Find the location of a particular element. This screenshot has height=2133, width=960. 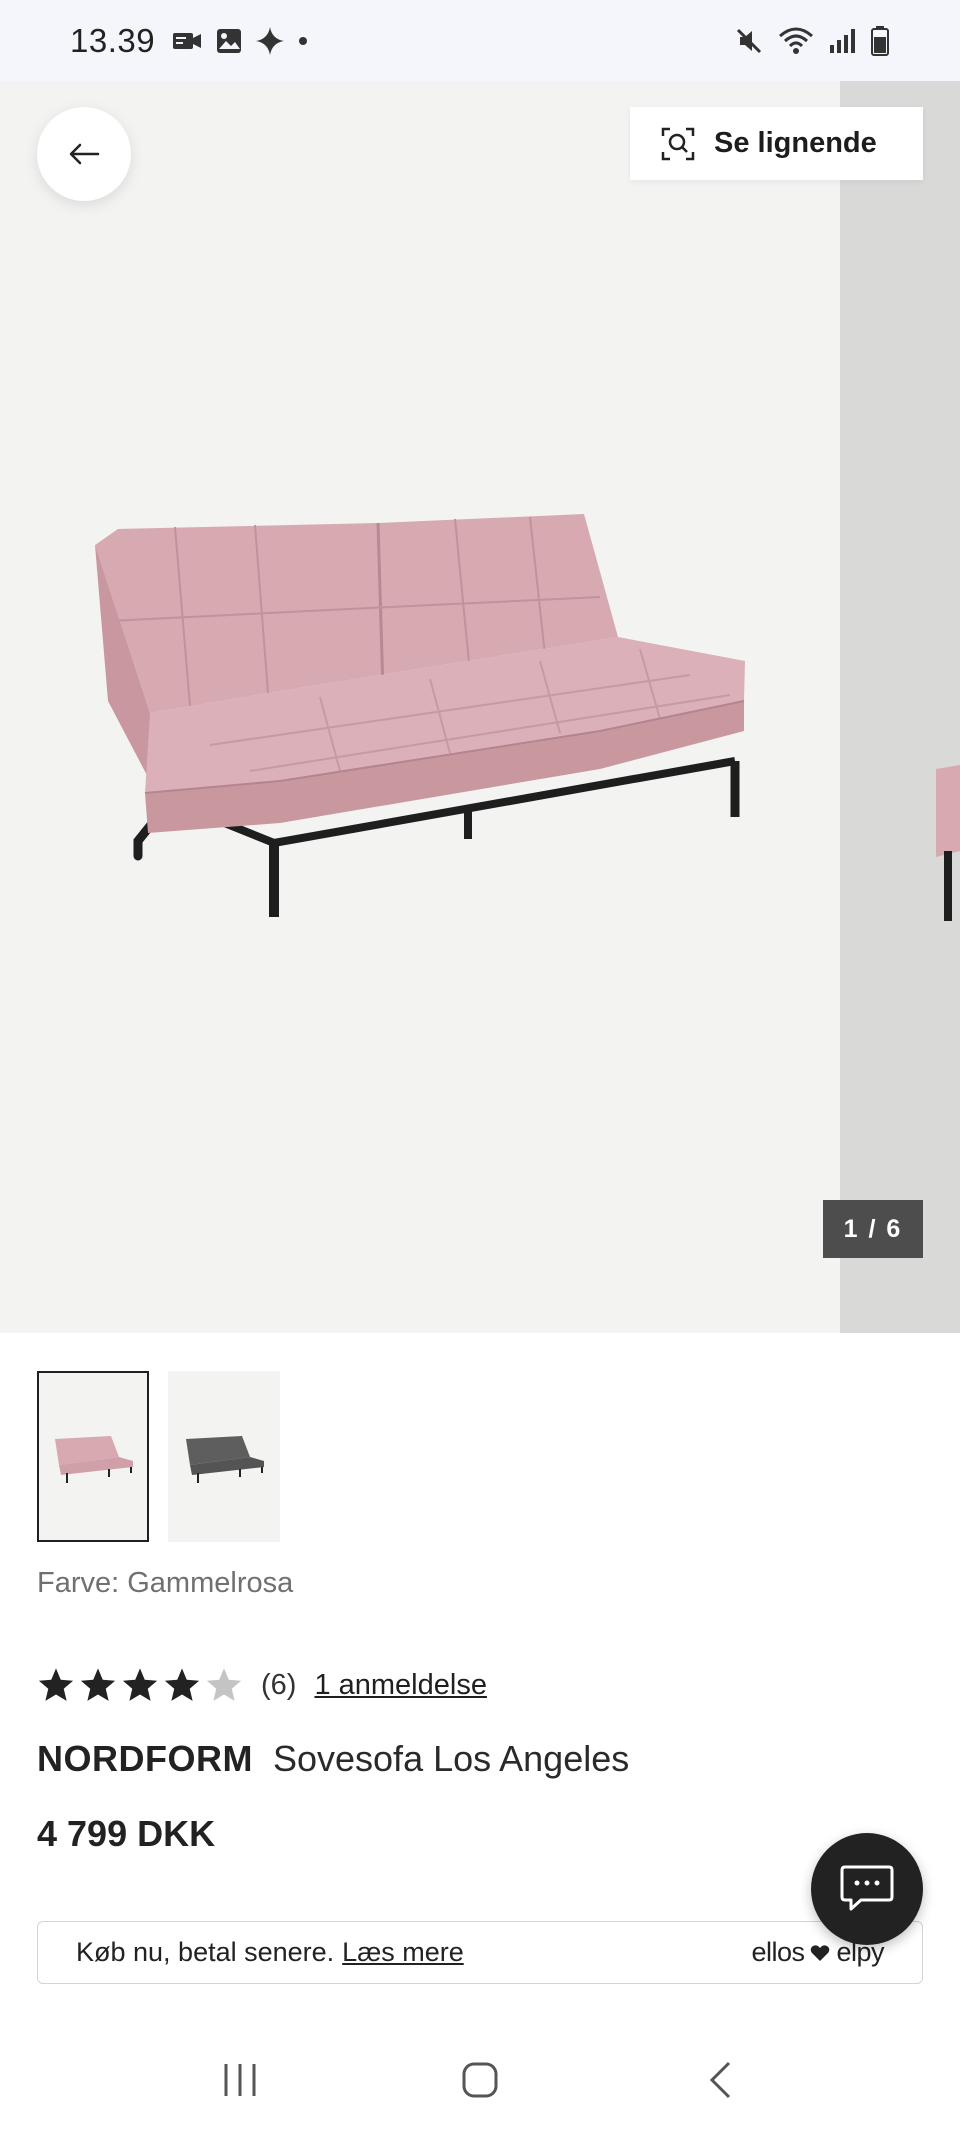

back-nav-icon is located at coordinates (720, 2080).